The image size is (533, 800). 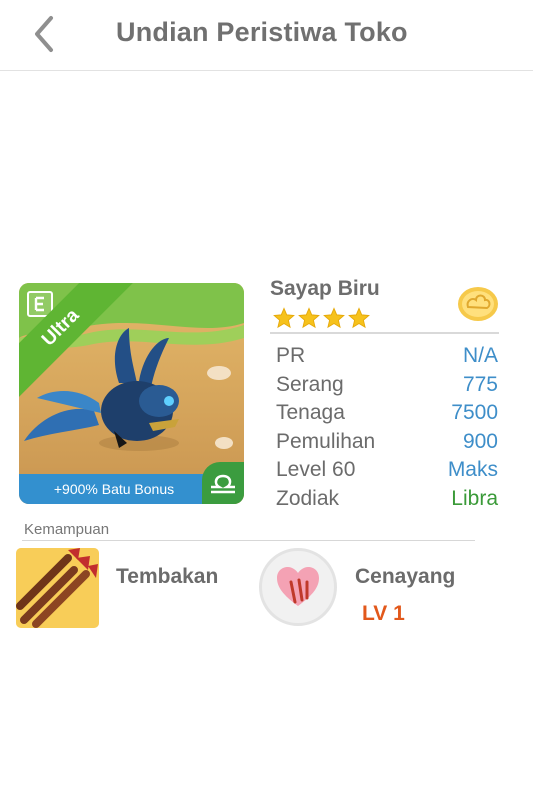 What do you see at coordinates (480, 384) in the screenshot?
I see `stat-value: 775` at bounding box center [480, 384].